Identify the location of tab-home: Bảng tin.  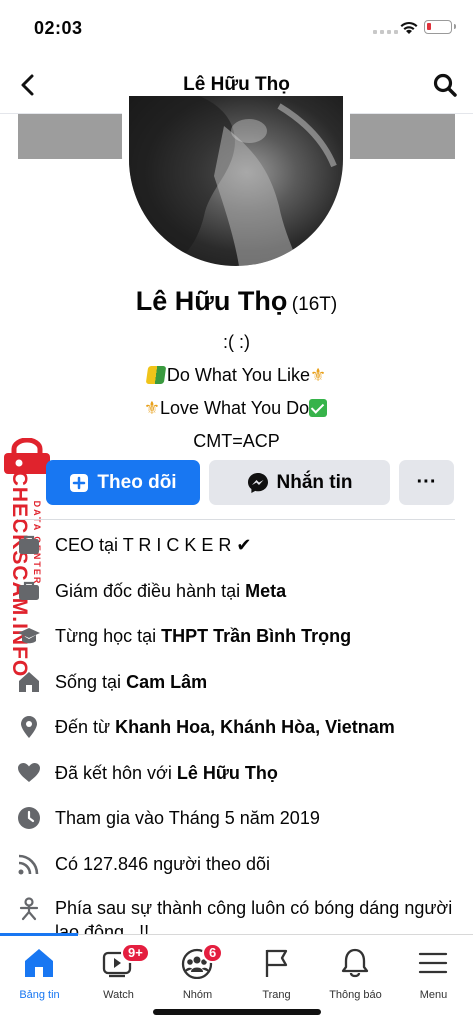
(39, 974).